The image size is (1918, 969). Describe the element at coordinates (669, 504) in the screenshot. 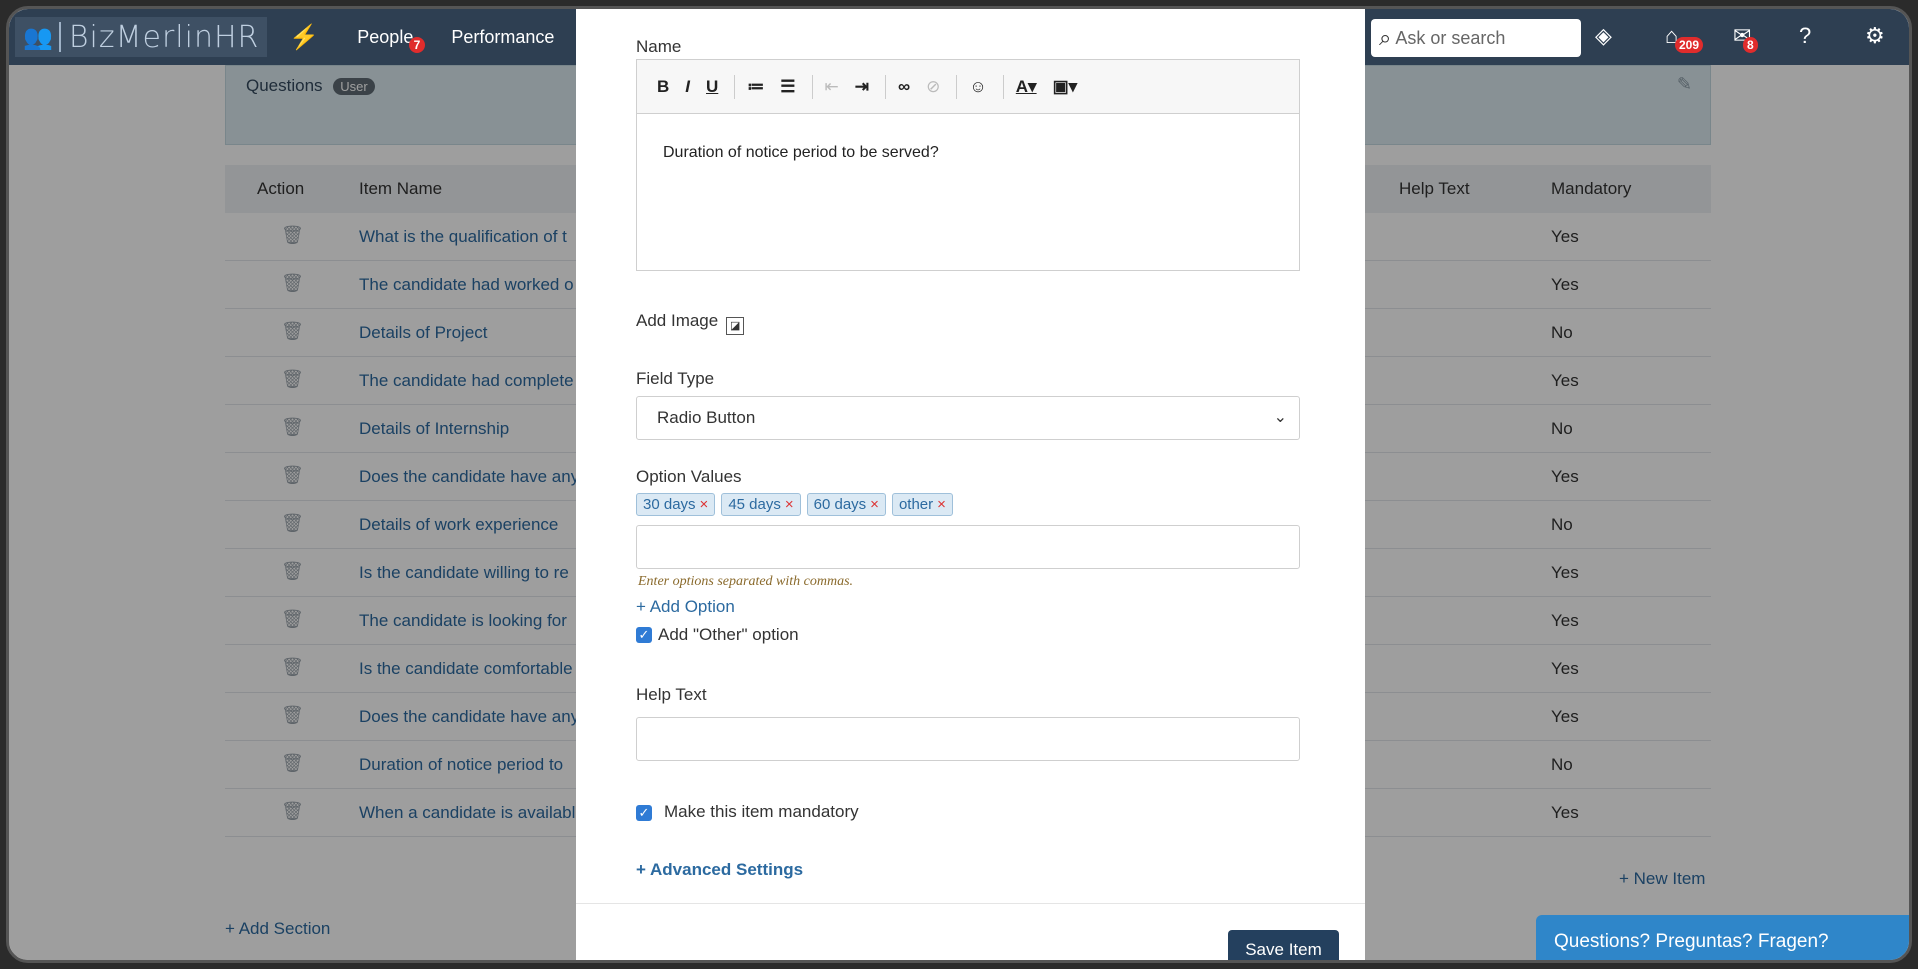

I see `option-tag-label: 30 days` at that location.